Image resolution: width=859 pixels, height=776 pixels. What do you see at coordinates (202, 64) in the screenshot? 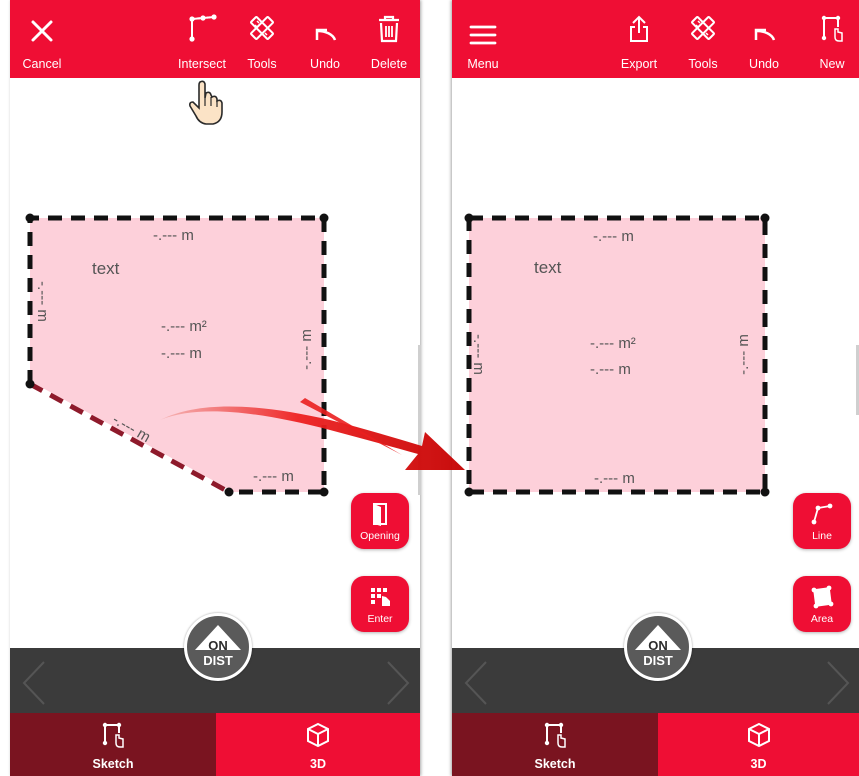
I see `intersect-label: Intersect` at bounding box center [202, 64].